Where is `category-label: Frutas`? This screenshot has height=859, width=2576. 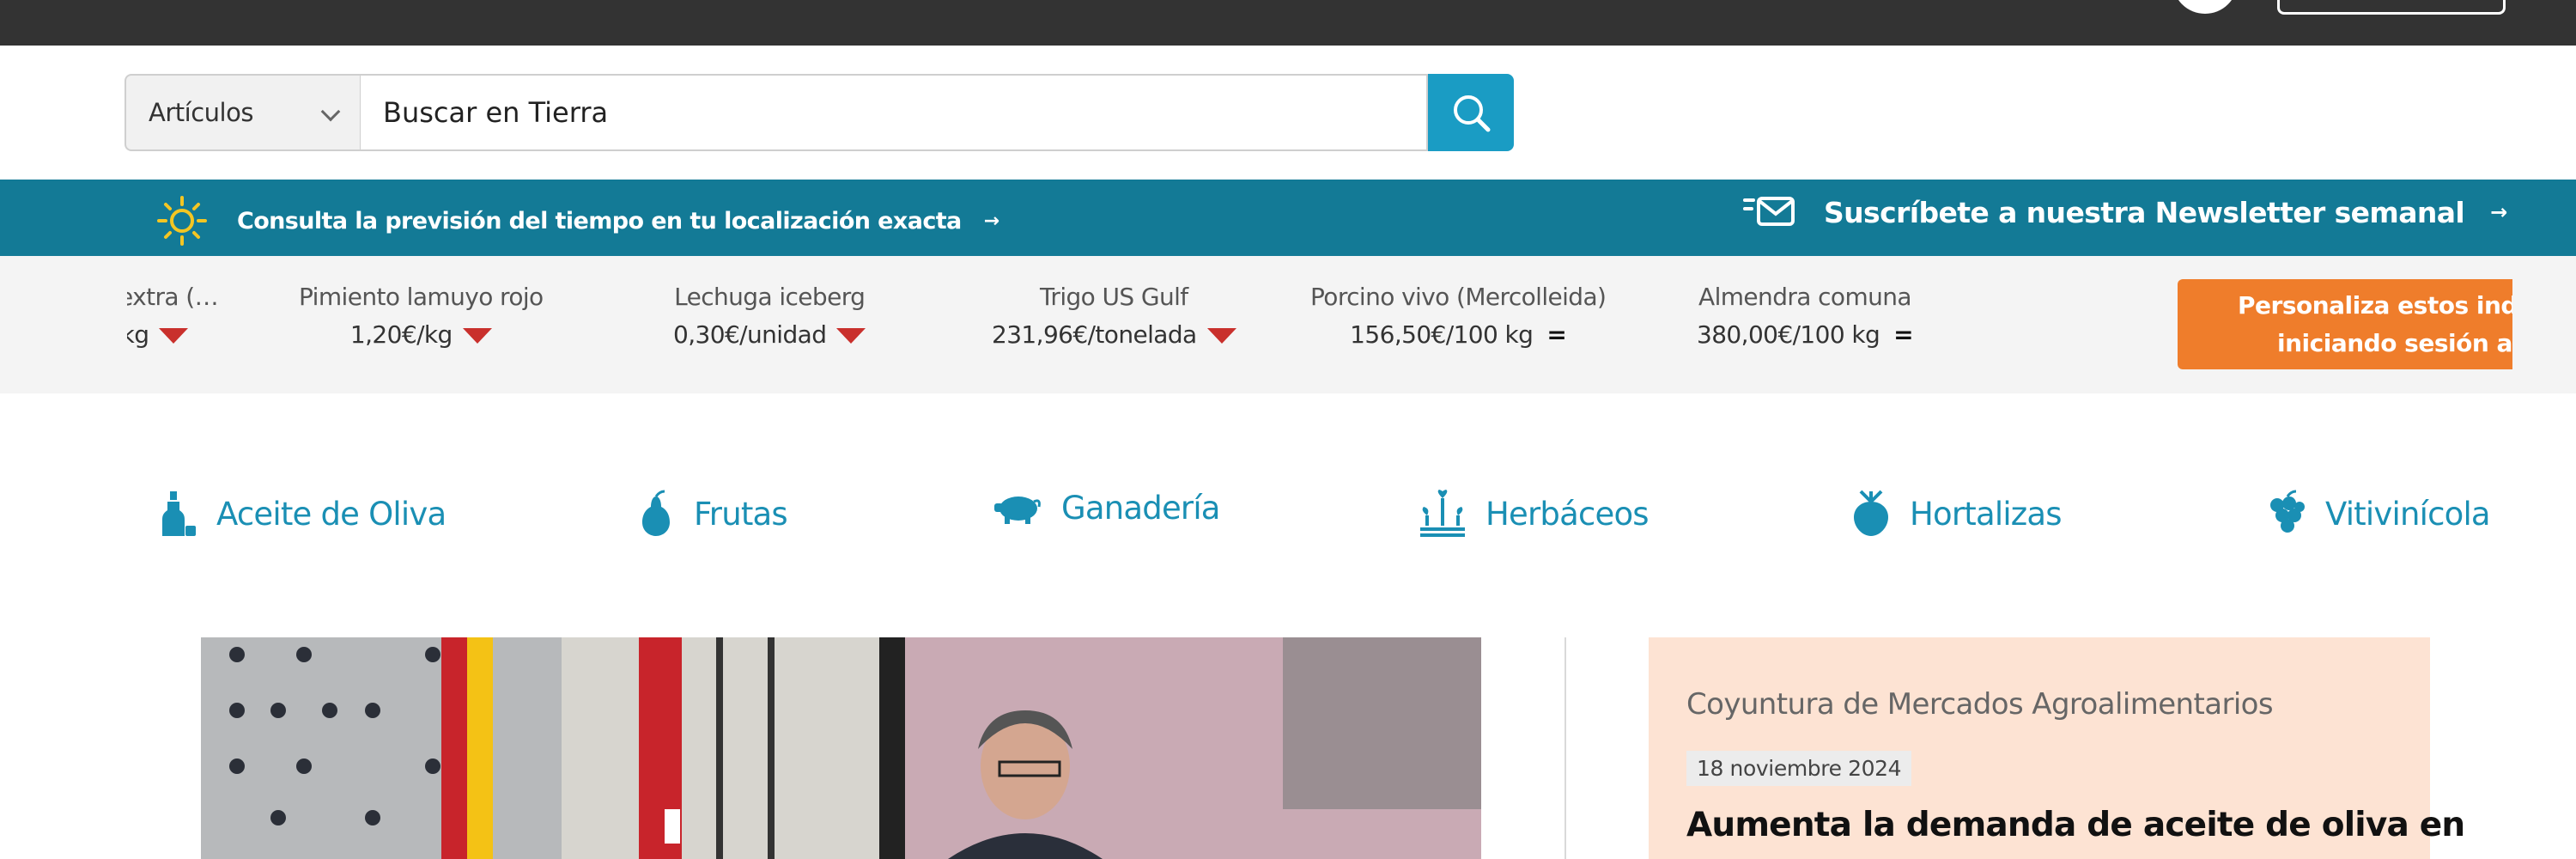 category-label: Frutas is located at coordinates (741, 514).